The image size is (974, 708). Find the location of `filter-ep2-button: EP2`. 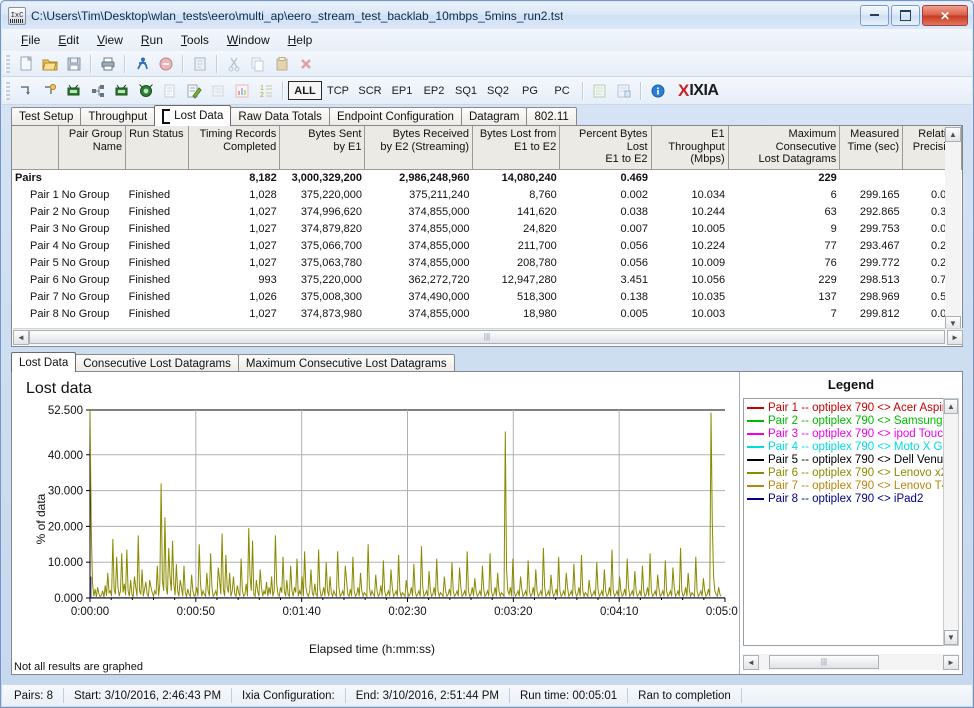

filter-ep2-button: EP2 is located at coordinates (434, 90).